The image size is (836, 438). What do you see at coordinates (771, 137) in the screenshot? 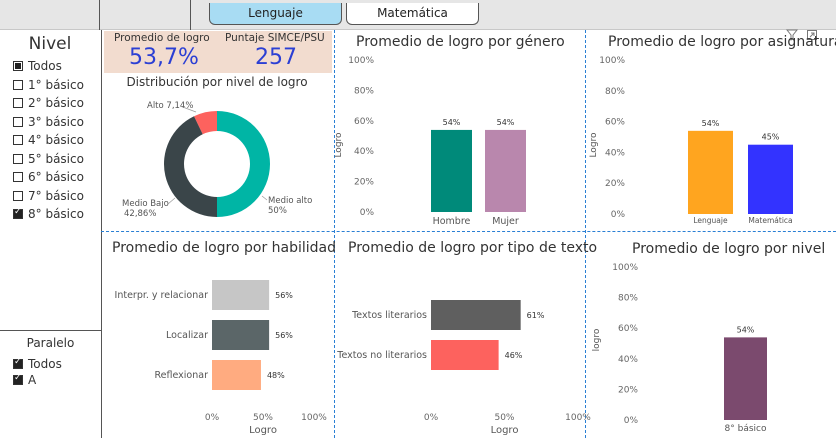
I see `bar-value-label: 45%` at bounding box center [771, 137].